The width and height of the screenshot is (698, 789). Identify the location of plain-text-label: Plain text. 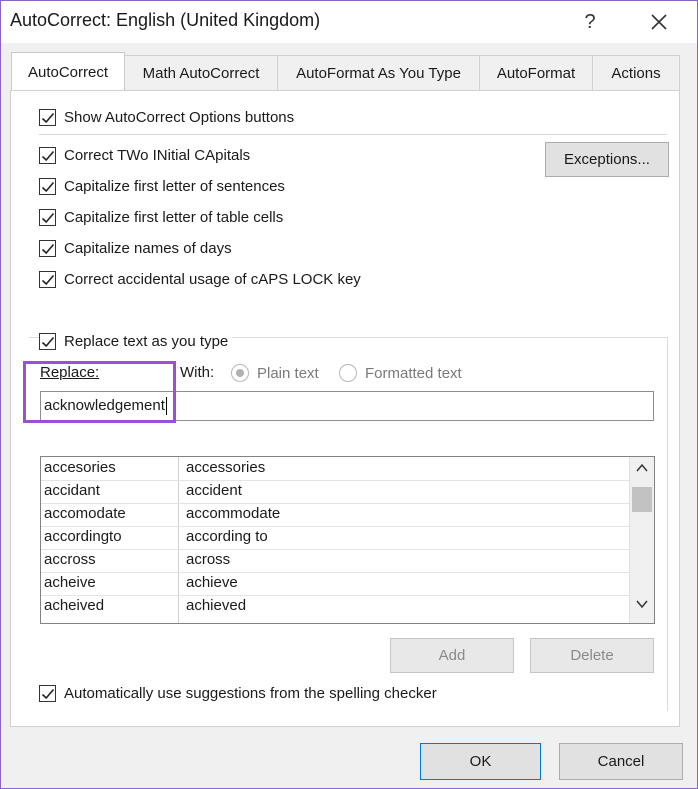
(288, 373).